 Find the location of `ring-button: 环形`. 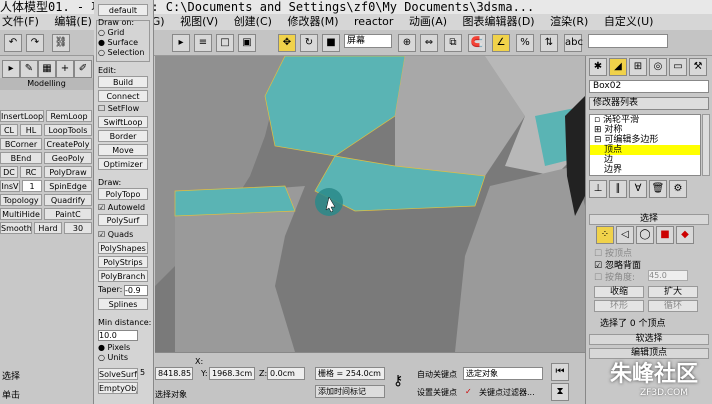

ring-button: 环形 is located at coordinates (619, 306).